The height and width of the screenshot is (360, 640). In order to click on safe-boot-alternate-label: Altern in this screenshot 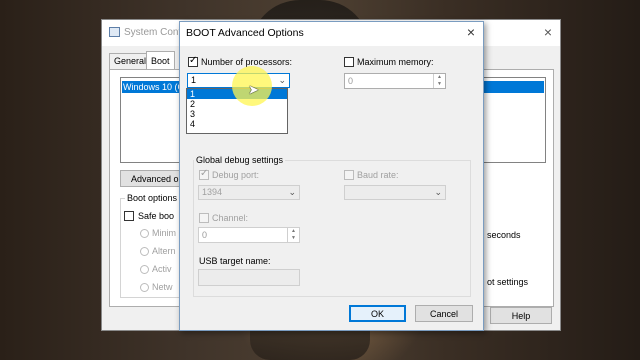, I will do `click(164, 251)`.